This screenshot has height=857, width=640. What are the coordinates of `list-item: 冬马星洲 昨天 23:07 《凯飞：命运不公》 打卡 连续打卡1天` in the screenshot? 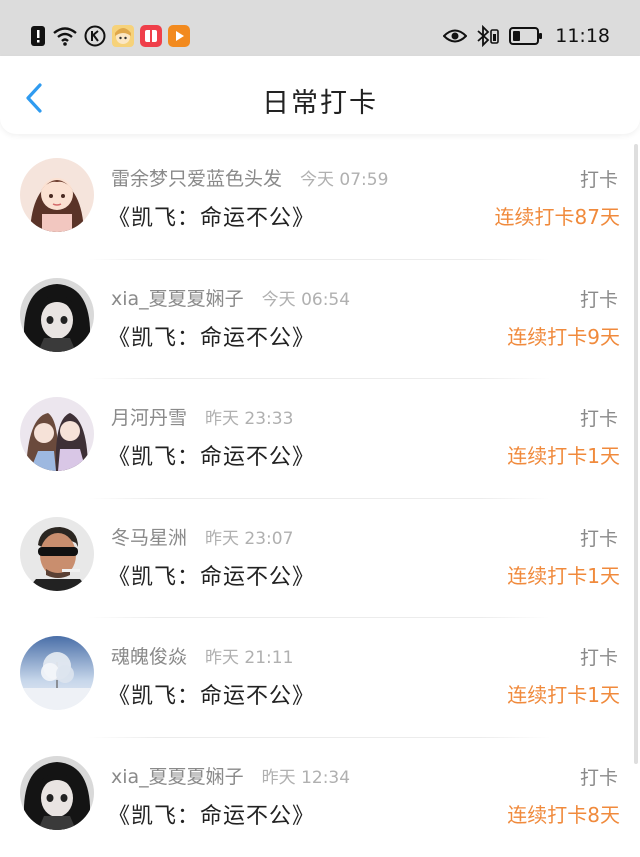 It's located at (320, 559).